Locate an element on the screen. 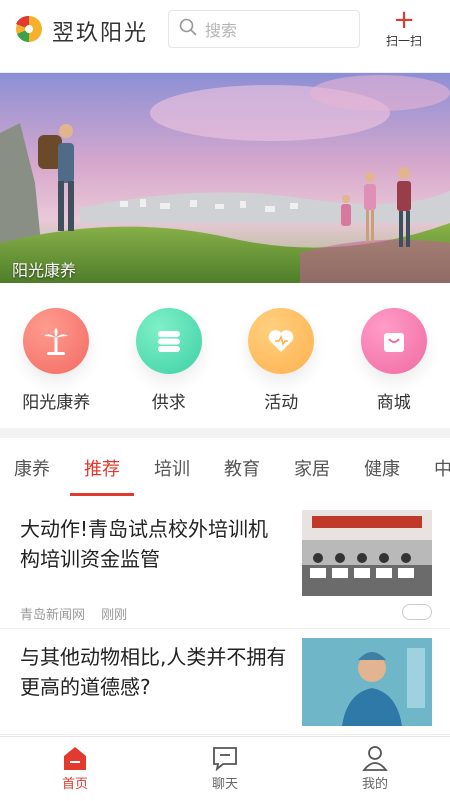  bottom-navigation: 首页 聊天 我的 is located at coordinates (225, 768).